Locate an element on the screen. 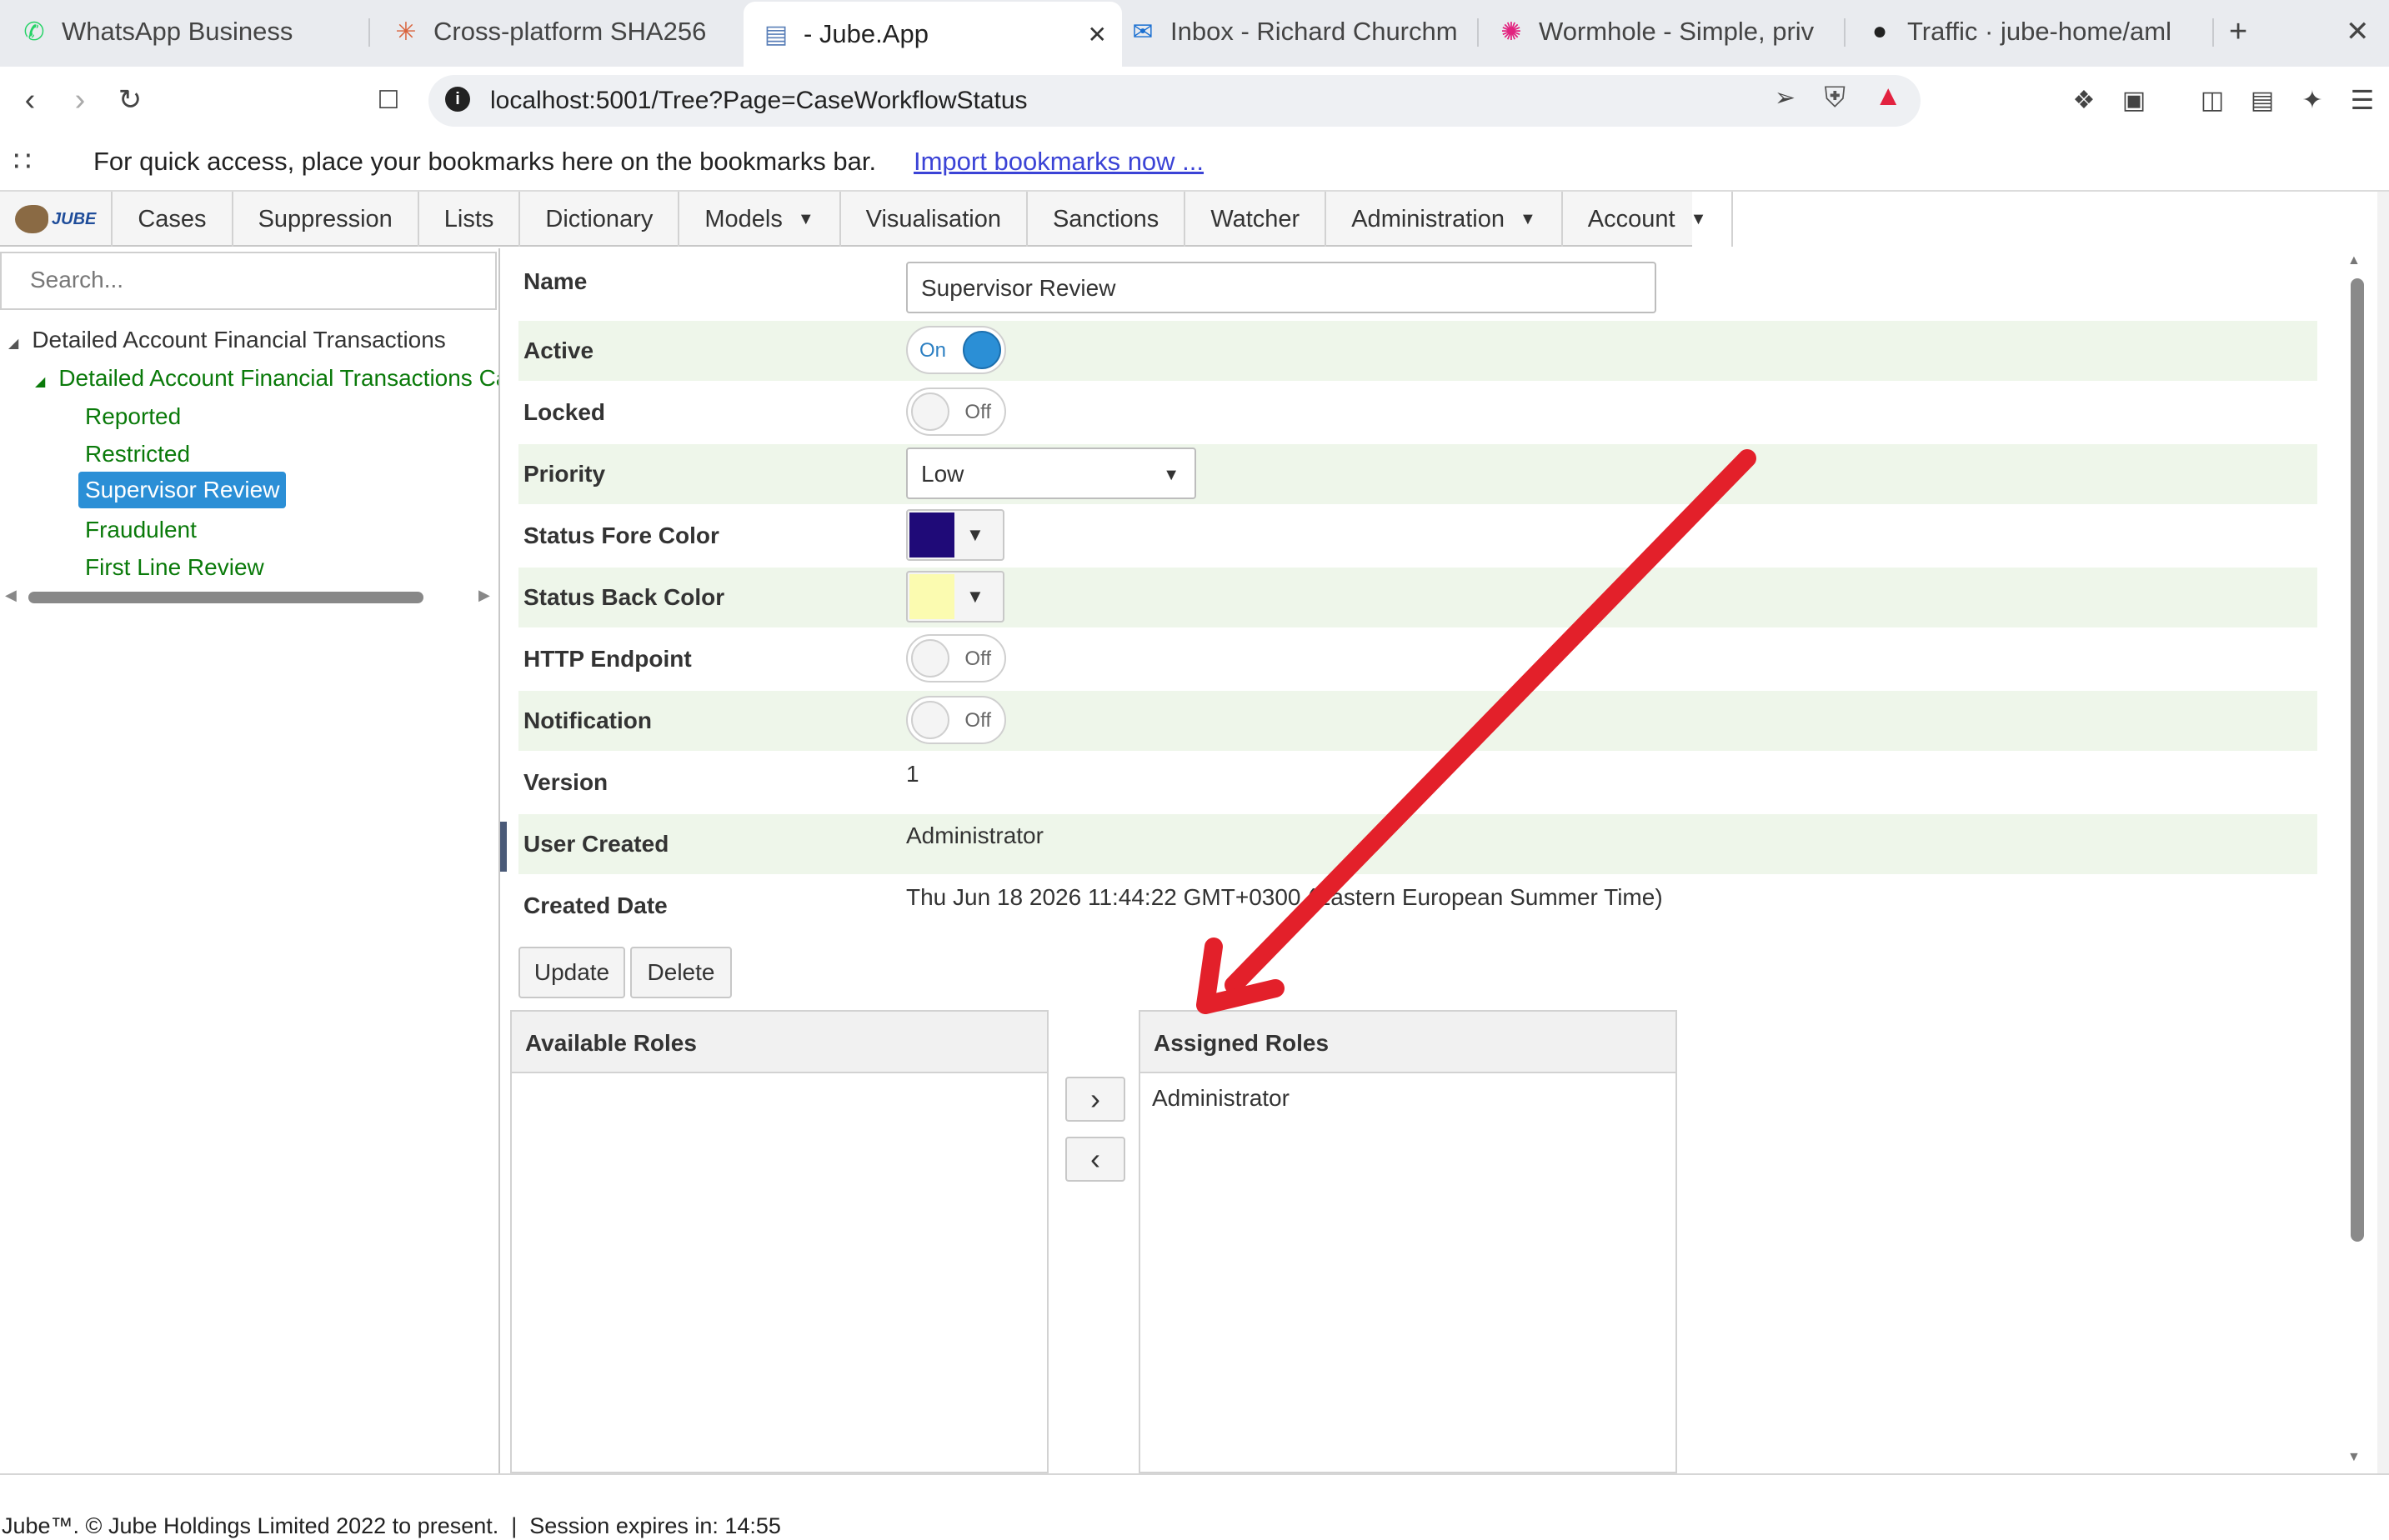 The width and height of the screenshot is (2389, 1540). annotation-arrow is located at coordinates (1476, 731).